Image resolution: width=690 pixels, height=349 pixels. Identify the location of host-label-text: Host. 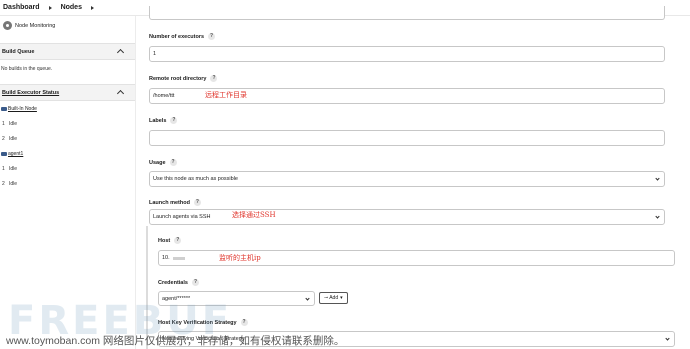
(164, 240).